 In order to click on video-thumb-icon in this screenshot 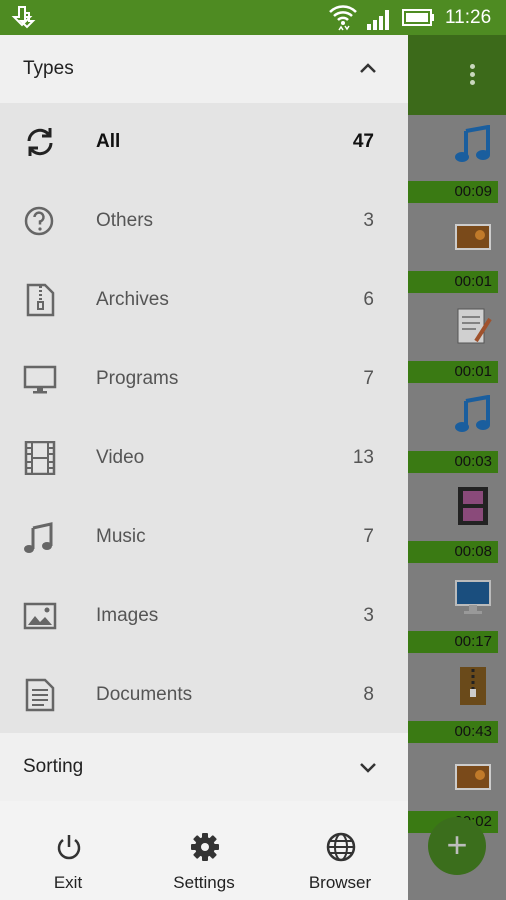, I will do `click(473, 506)`.